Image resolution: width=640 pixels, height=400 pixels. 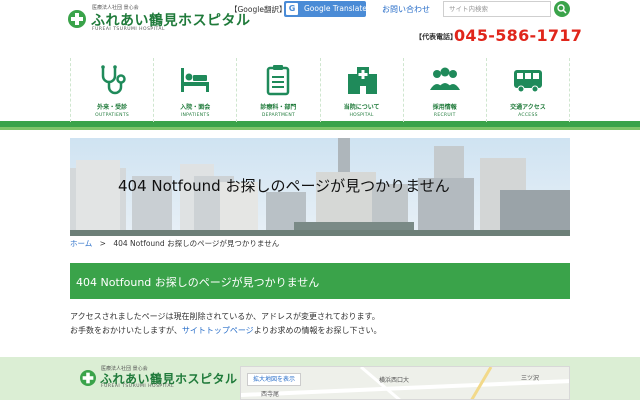 I want to click on contact-link: お問い合わせ, so click(x=406, y=9).